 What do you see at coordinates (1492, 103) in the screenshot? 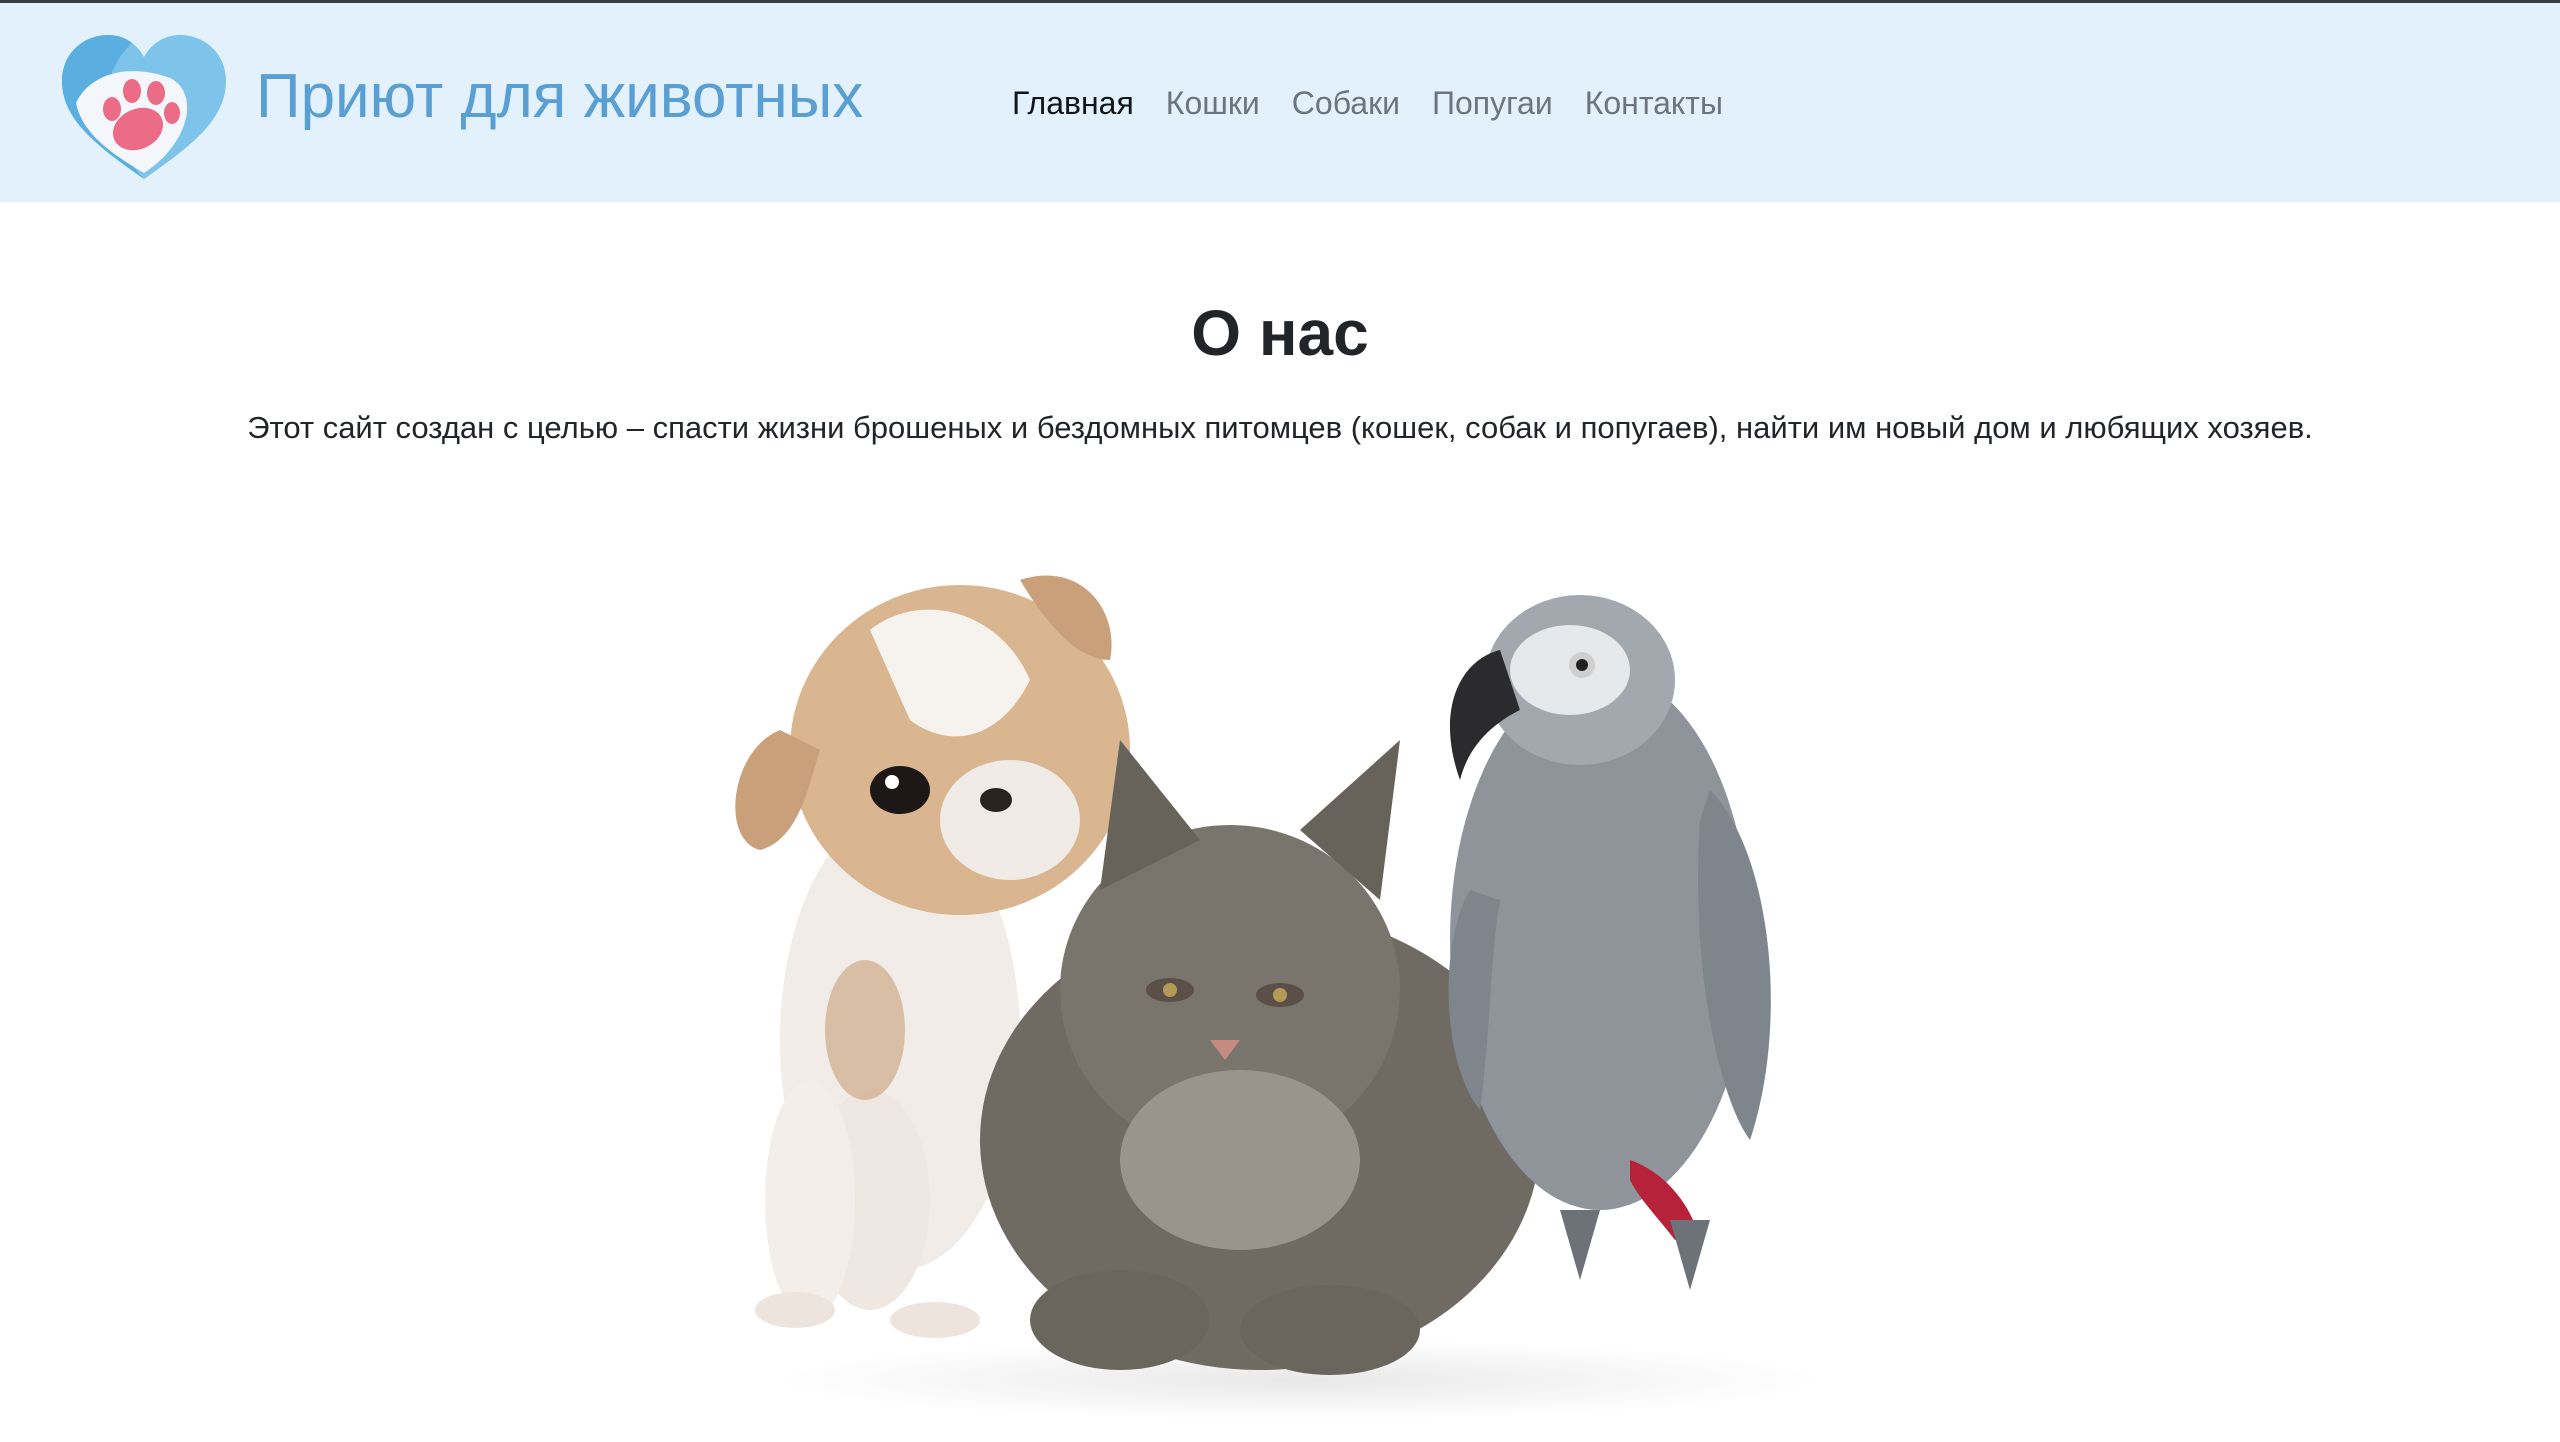
I see `nav-parrots: Попугаи` at bounding box center [1492, 103].